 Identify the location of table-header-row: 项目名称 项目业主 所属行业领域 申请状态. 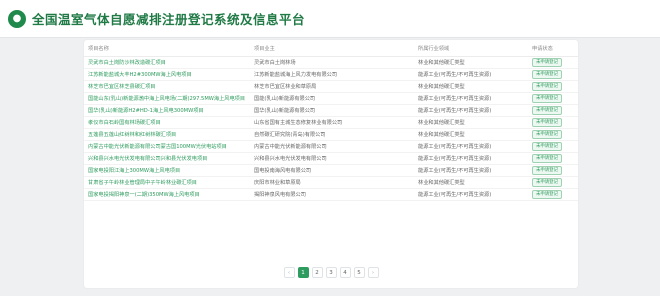
(331, 49).